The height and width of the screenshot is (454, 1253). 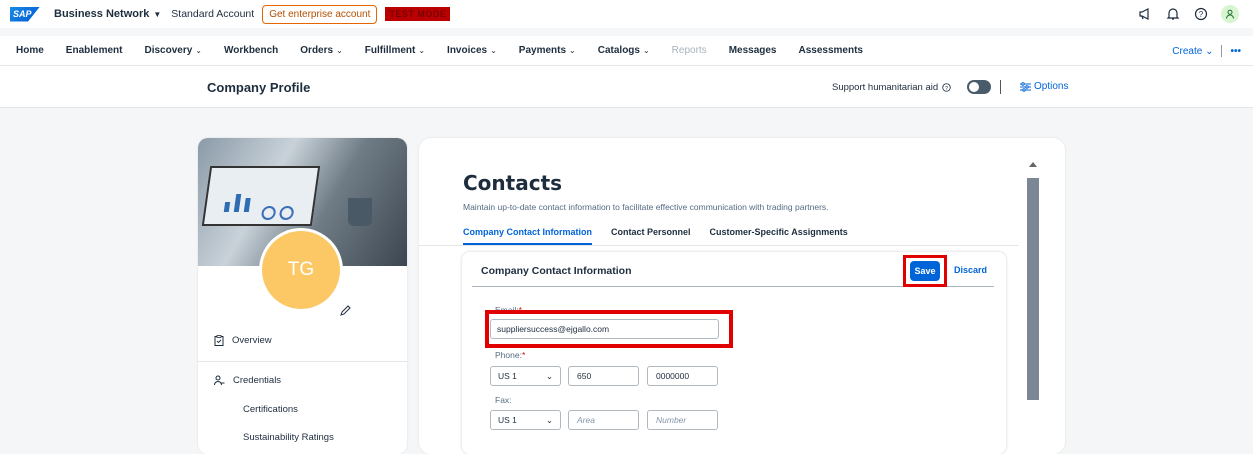 What do you see at coordinates (251, 50) in the screenshot?
I see `nav-workbench: Workbench` at bounding box center [251, 50].